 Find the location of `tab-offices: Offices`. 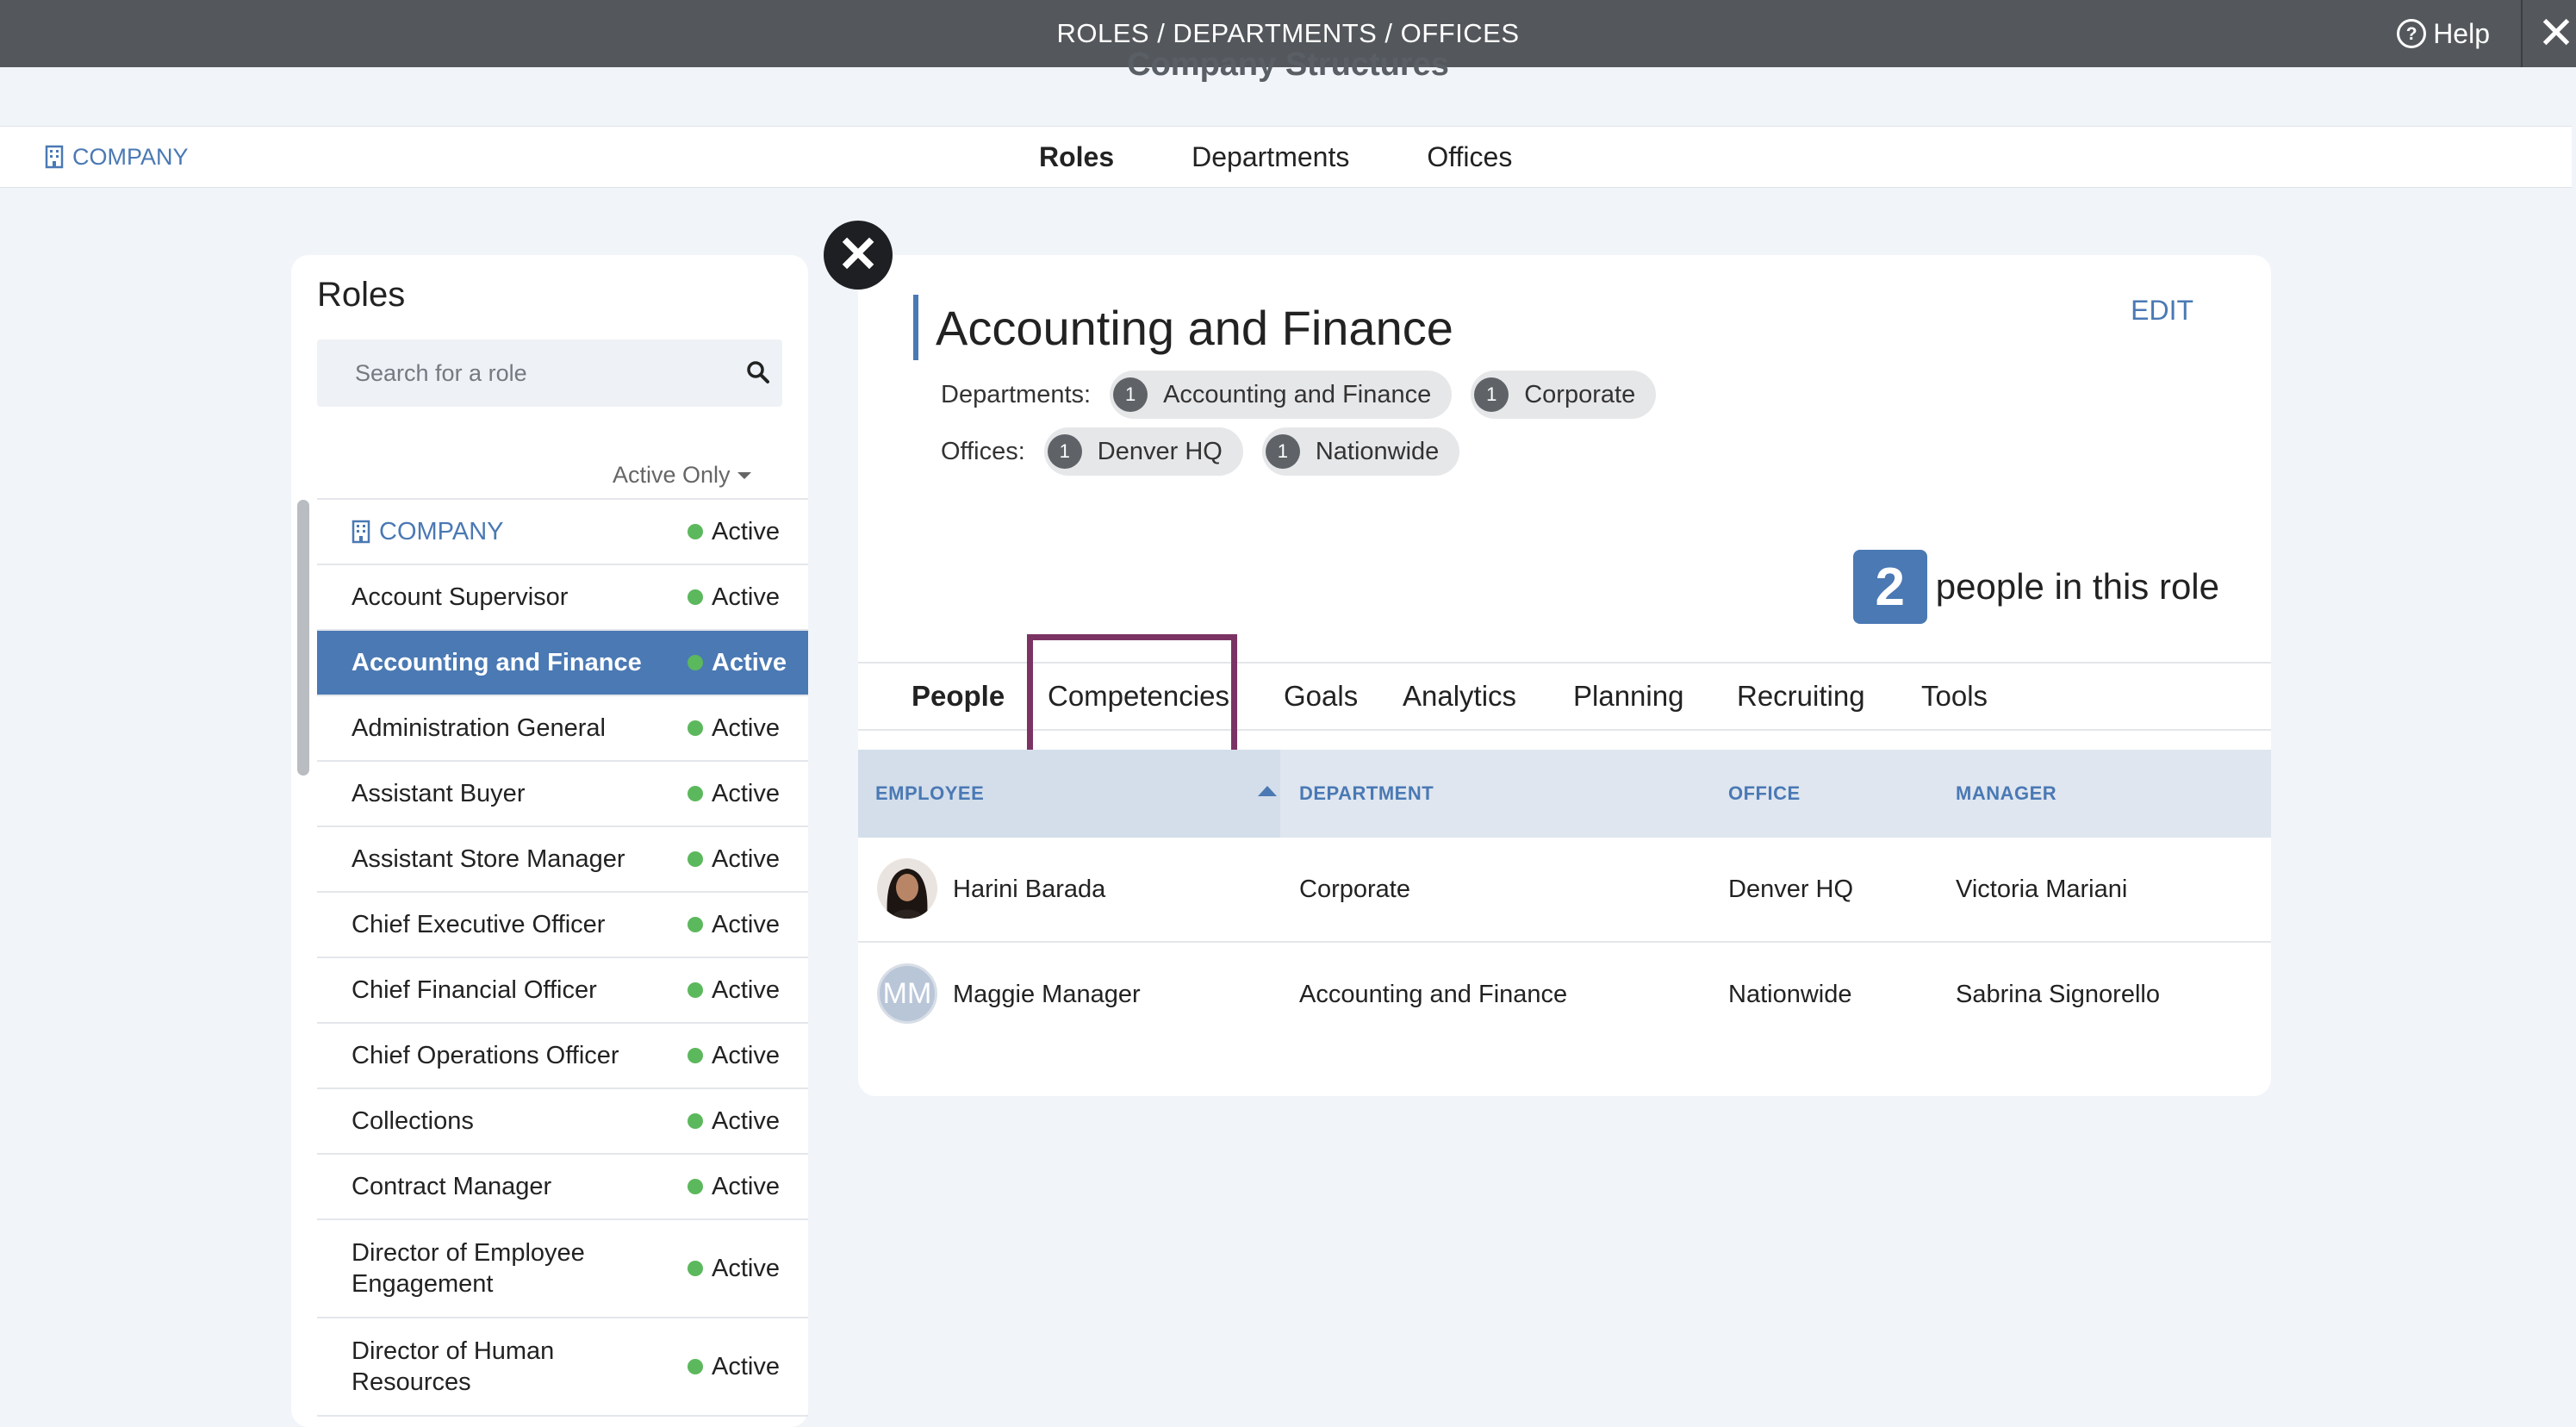

tab-offices: Offices is located at coordinates (1469, 157).